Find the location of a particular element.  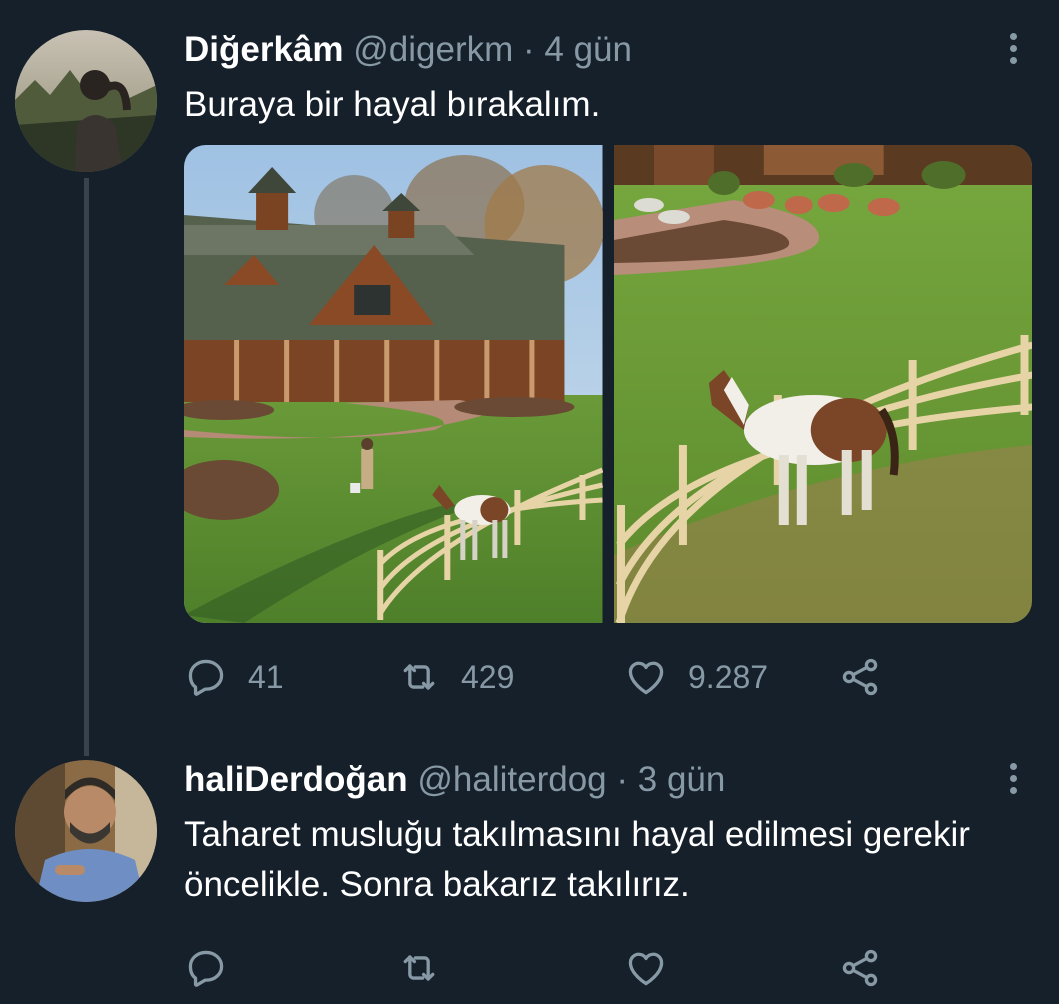

like-button is located at coordinates (656, 968).